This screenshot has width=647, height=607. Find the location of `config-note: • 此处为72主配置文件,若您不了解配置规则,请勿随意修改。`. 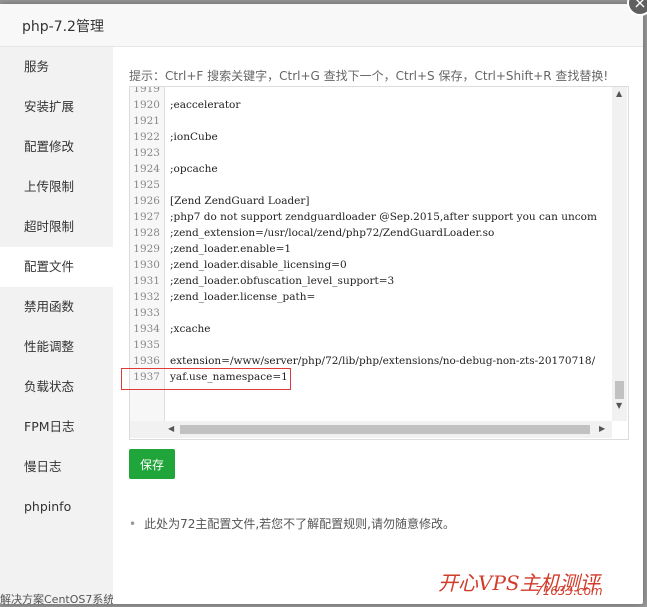

config-note: • 此处为72主配置文件,若您不了解配置规则,请勿随意修改。 is located at coordinates (292, 523).